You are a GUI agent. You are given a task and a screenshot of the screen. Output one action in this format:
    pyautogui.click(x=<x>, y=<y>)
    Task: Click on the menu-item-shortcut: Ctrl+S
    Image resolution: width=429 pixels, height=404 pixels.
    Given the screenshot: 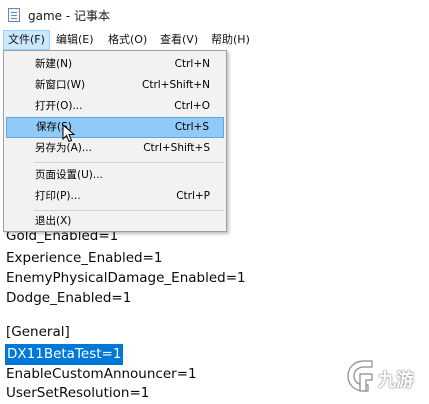 What is the action you would take?
    pyautogui.click(x=191, y=127)
    